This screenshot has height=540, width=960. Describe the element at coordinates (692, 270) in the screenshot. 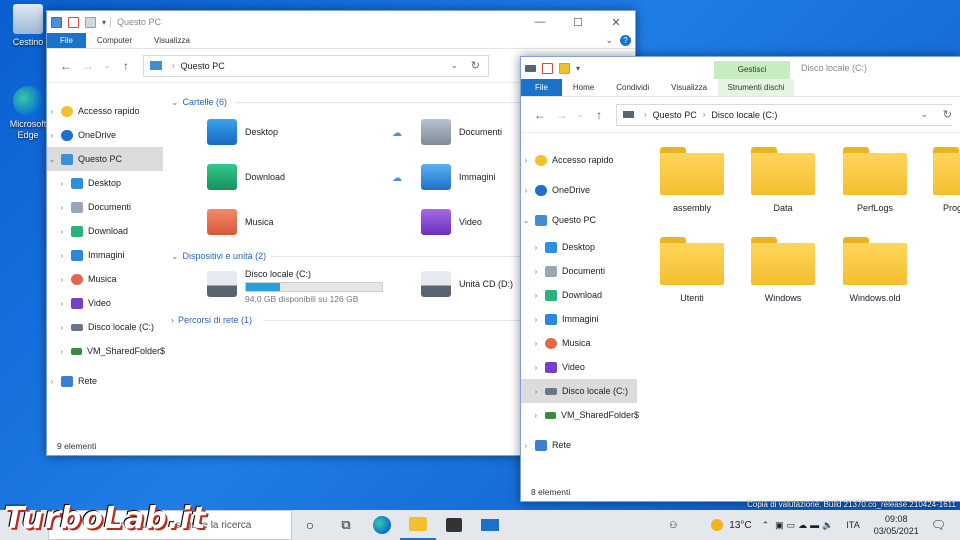

I see `folder-item: Utenti` at that location.